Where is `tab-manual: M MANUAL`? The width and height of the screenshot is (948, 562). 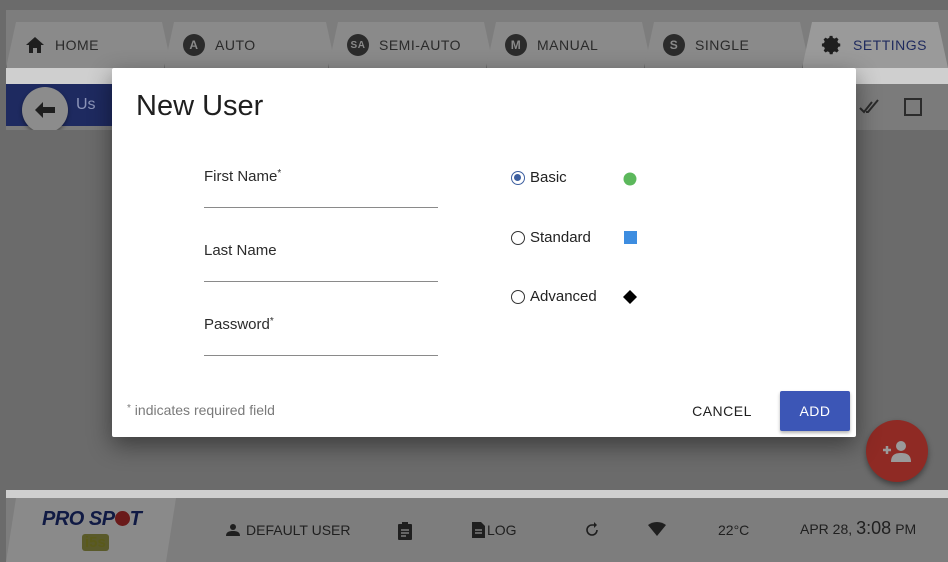 tab-manual: M MANUAL is located at coordinates (569, 45).